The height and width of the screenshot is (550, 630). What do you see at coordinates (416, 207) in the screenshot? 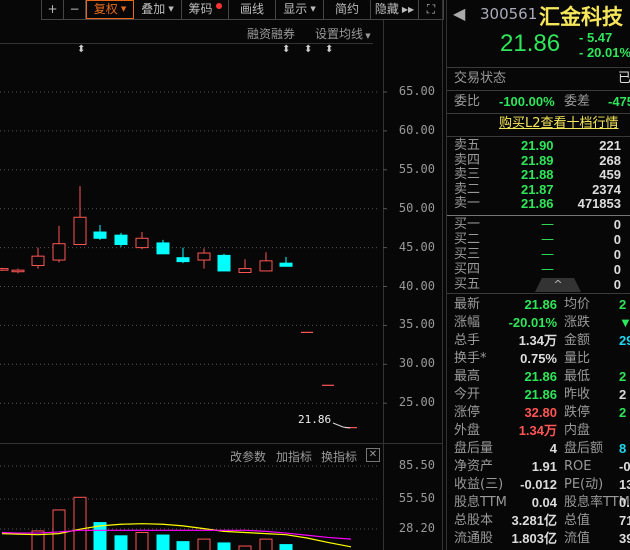
I see `price-tick-label: 50.00` at bounding box center [416, 207].